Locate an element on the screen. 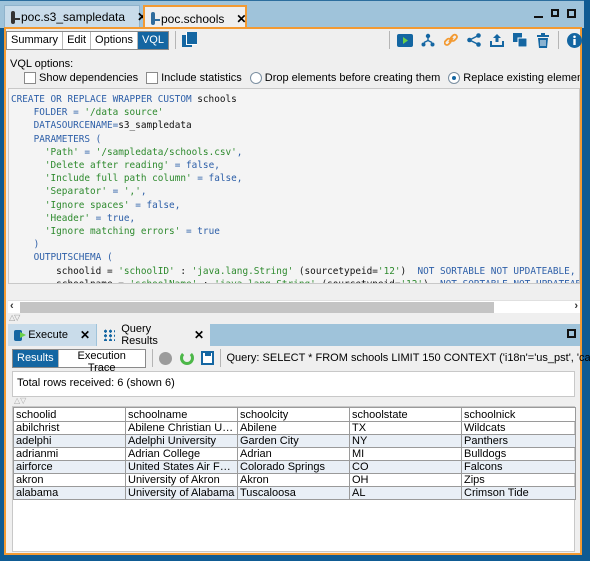  include-statistics-checkbox: Include statistics is located at coordinates (194, 78).